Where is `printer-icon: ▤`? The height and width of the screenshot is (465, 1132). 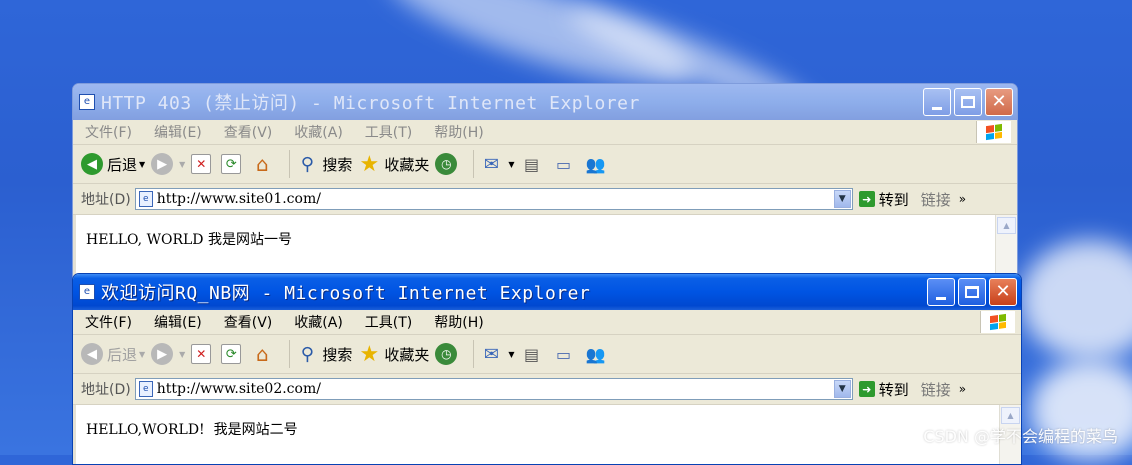 printer-icon: ▤ is located at coordinates (531, 354).